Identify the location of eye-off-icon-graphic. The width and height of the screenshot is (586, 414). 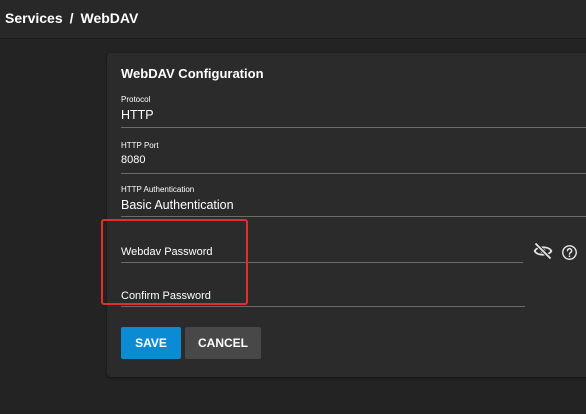
(543, 251).